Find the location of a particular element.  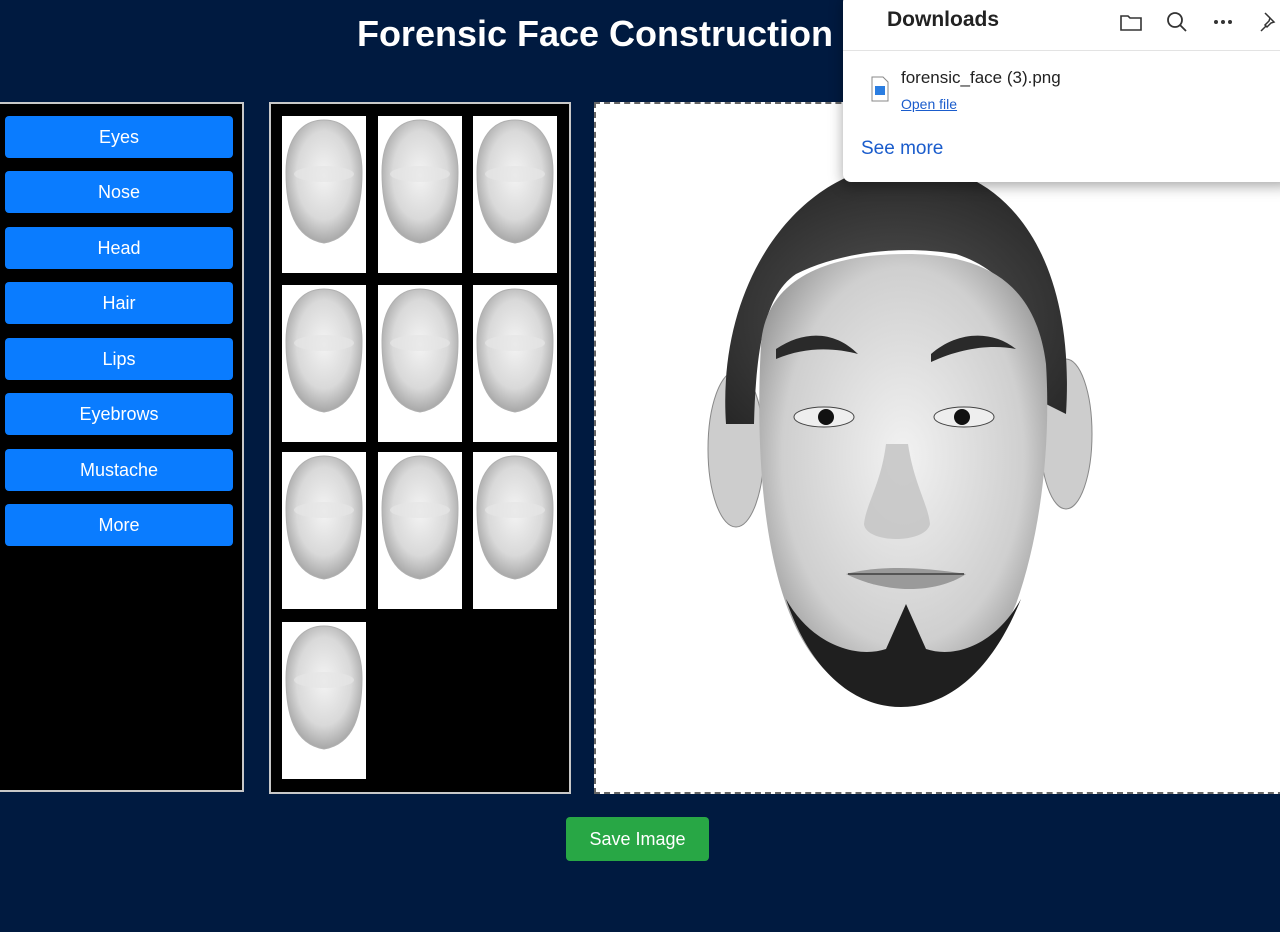

download-file-name: forensic_face (3).png is located at coordinates (981, 78).